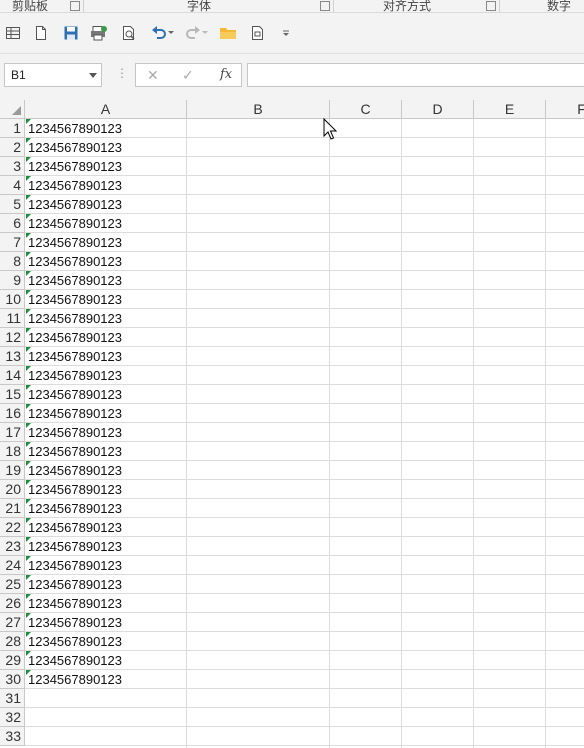 Image resolution: width=584 pixels, height=748 pixels. I want to click on cell-a22: 1234567890123, so click(107, 527).